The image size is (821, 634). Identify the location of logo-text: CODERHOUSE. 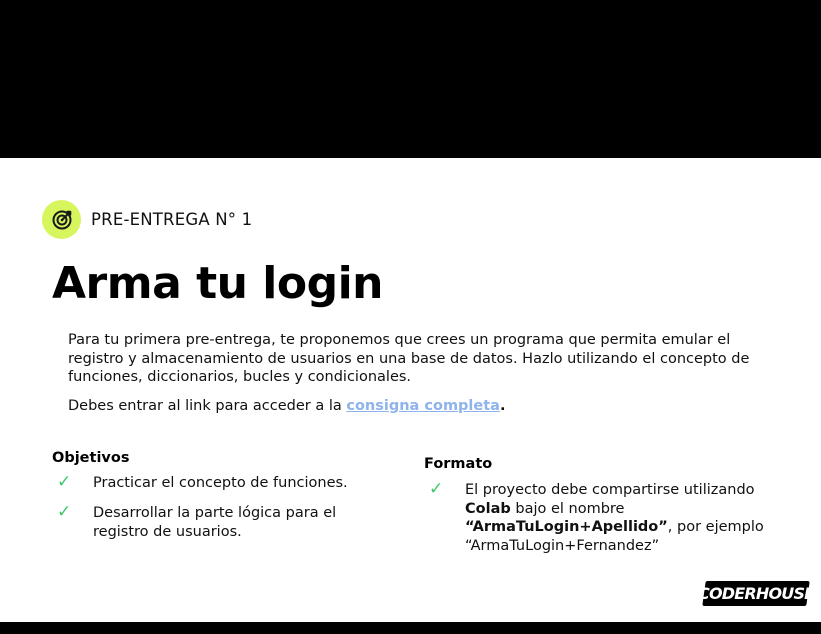
(756, 593).